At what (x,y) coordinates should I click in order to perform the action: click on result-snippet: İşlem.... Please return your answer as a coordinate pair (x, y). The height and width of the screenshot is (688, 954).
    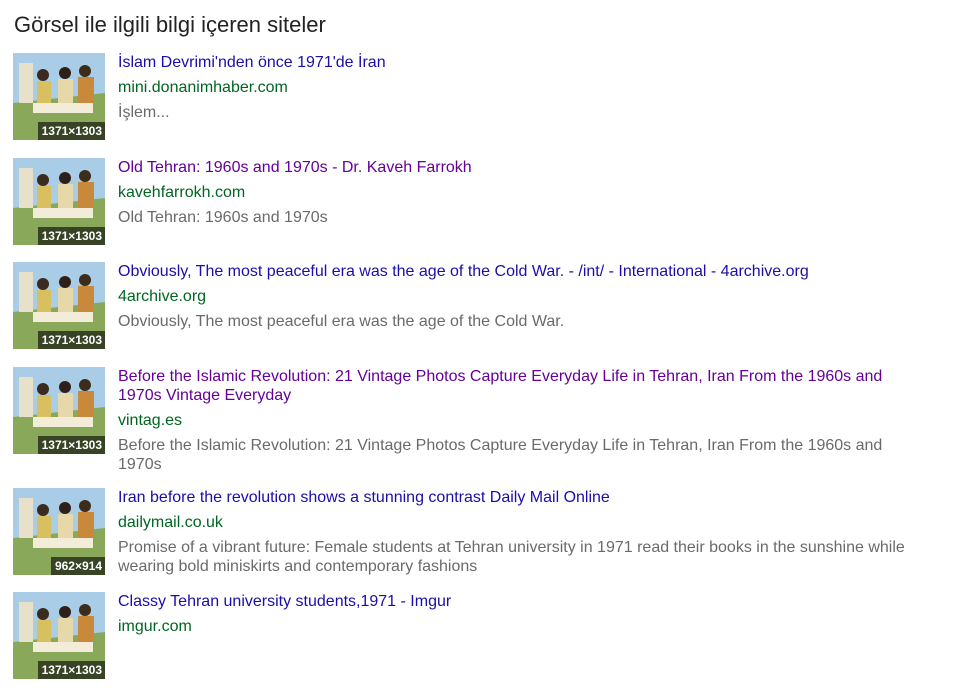
    Looking at the image, I should click on (144, 112).